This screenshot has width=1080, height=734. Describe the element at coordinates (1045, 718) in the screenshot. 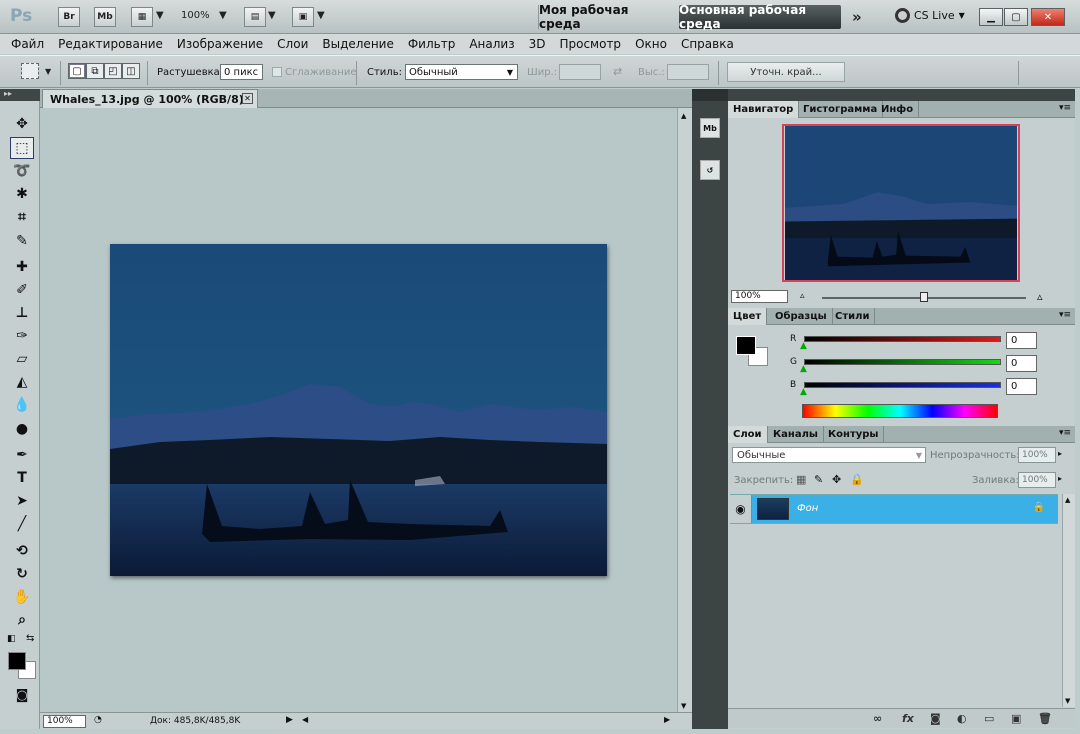

I see `trash-icon: 🗑` at that location.